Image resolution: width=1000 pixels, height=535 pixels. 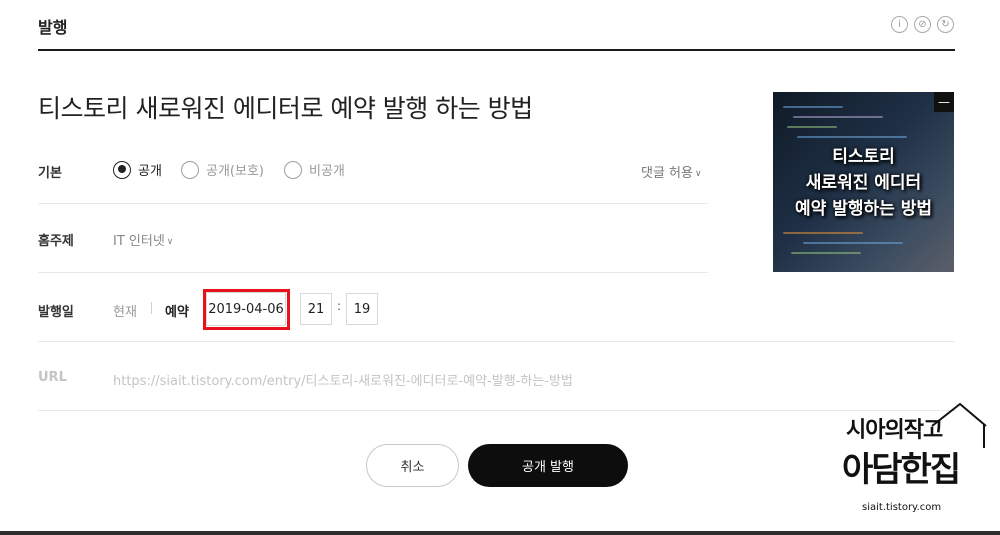 I want to click on info-icon: i, so click(x=899, y=24).